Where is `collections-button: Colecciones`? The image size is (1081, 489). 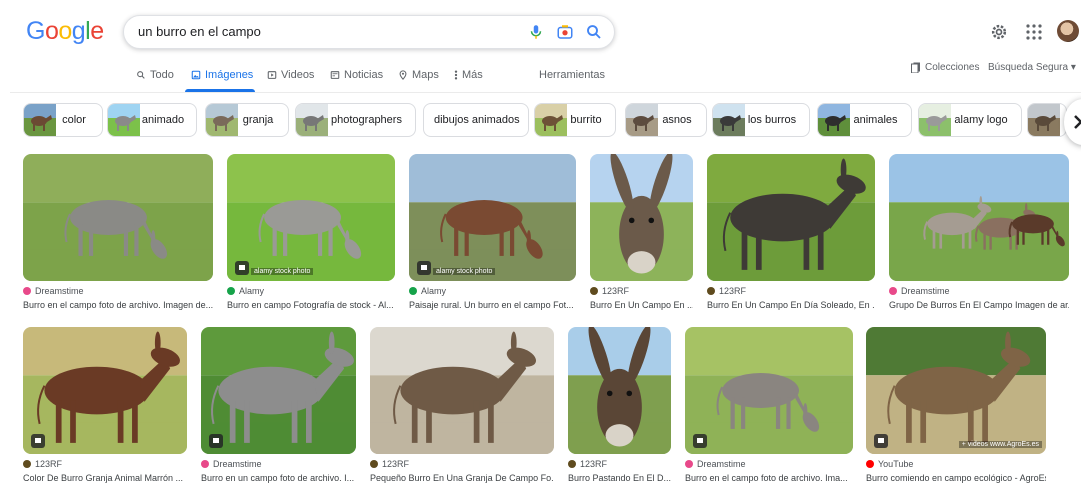 collections-button: Colecciones is located at coordinates (945, 67).